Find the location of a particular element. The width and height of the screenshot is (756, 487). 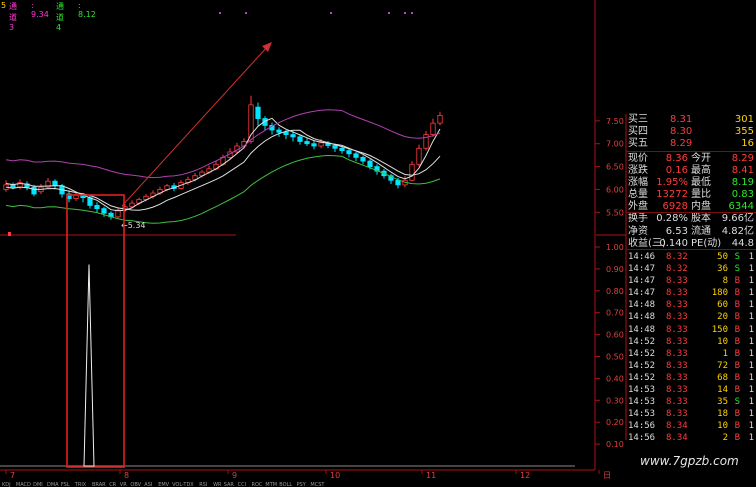

quote-ticks-separator is located at coordinates (691, 249).